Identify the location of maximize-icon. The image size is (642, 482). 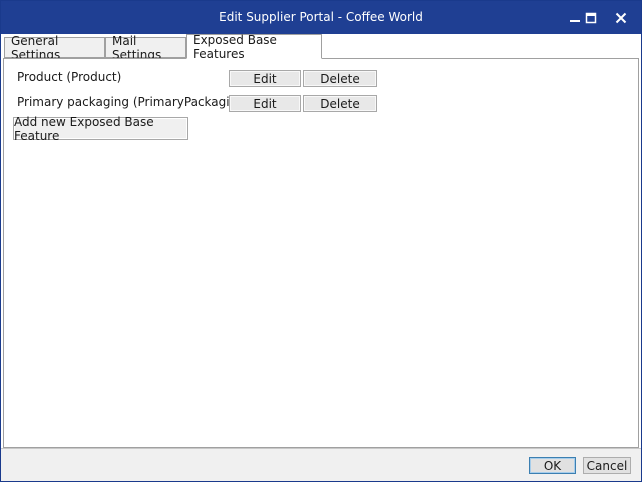
(591, 17).